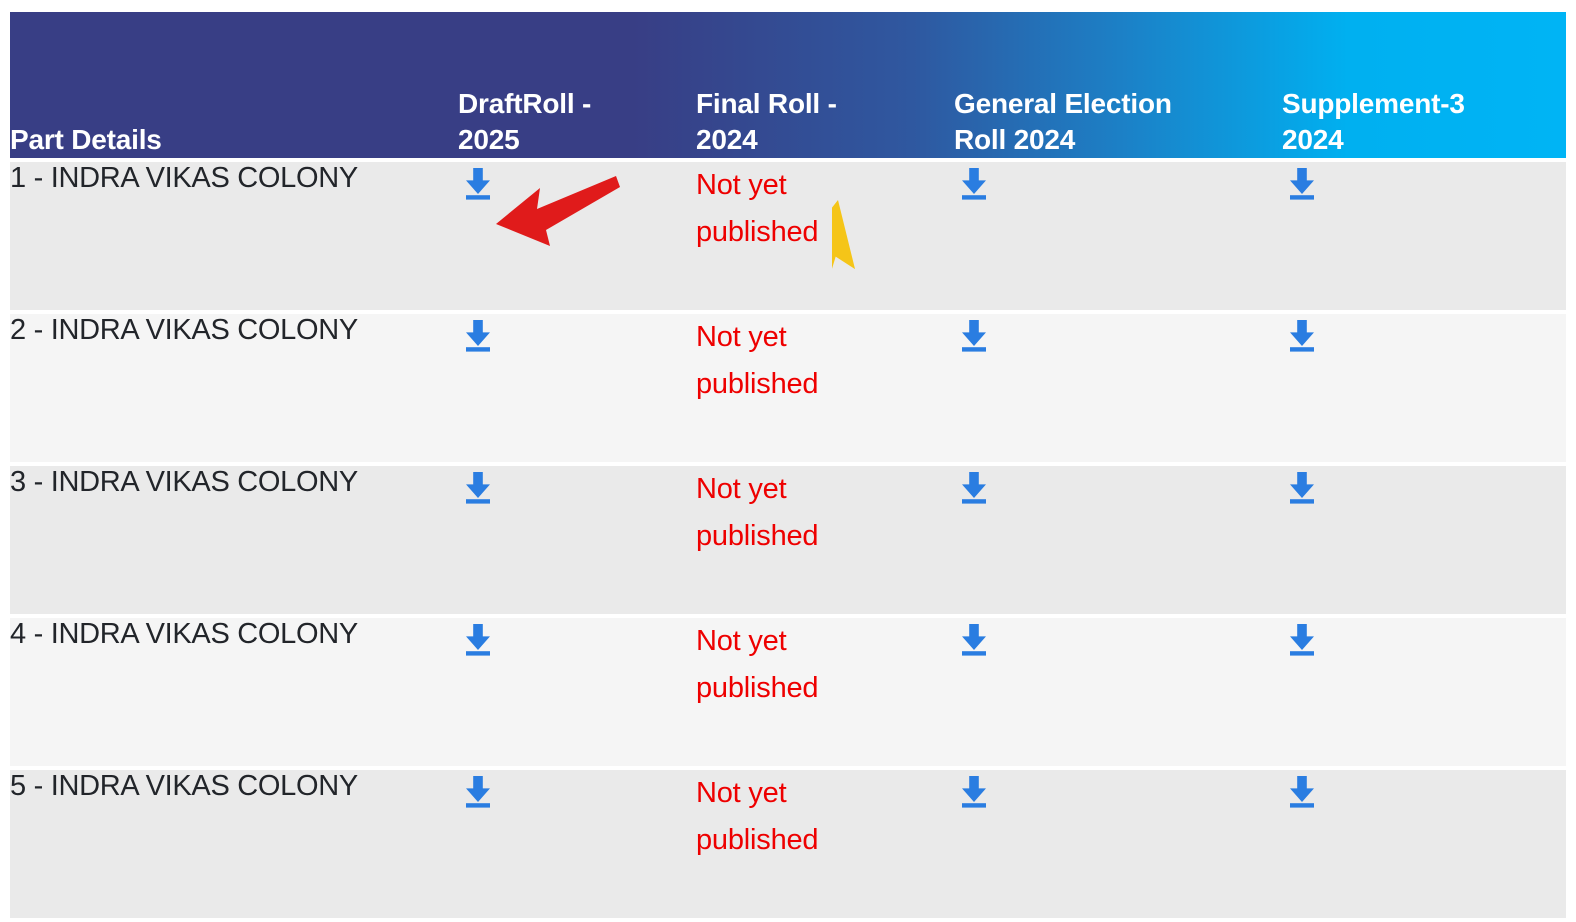 This screenshot has height=922, width=1576. What do you see at coordinates (234, 236) in the screenshot?
I see `cell-part-name: 1 - INDRA VIKAS COLONY` at bounding box center [234, 236].